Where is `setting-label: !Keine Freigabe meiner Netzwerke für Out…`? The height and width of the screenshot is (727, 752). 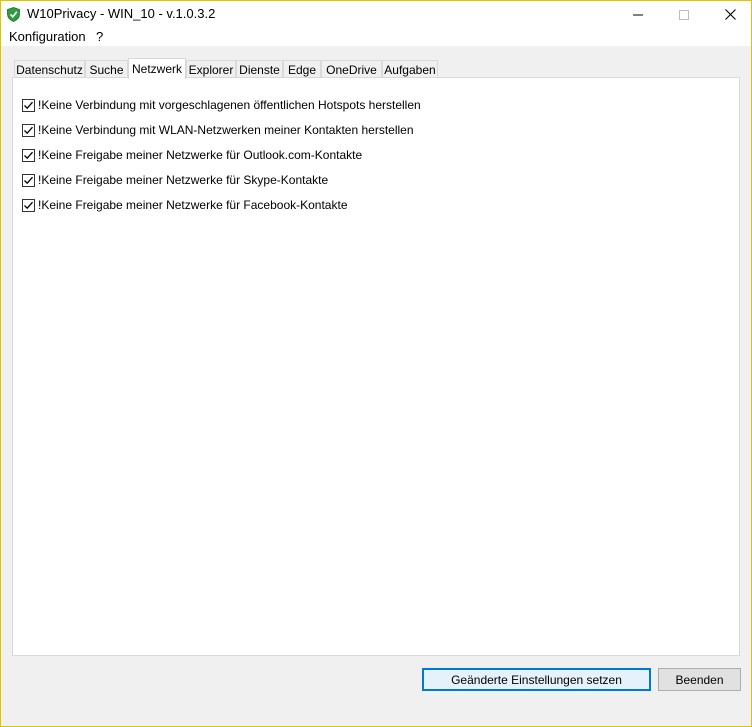 setting-label: !Keine Freigabe meiner Netzwerke für Out… is located at coordinates (200, 155).